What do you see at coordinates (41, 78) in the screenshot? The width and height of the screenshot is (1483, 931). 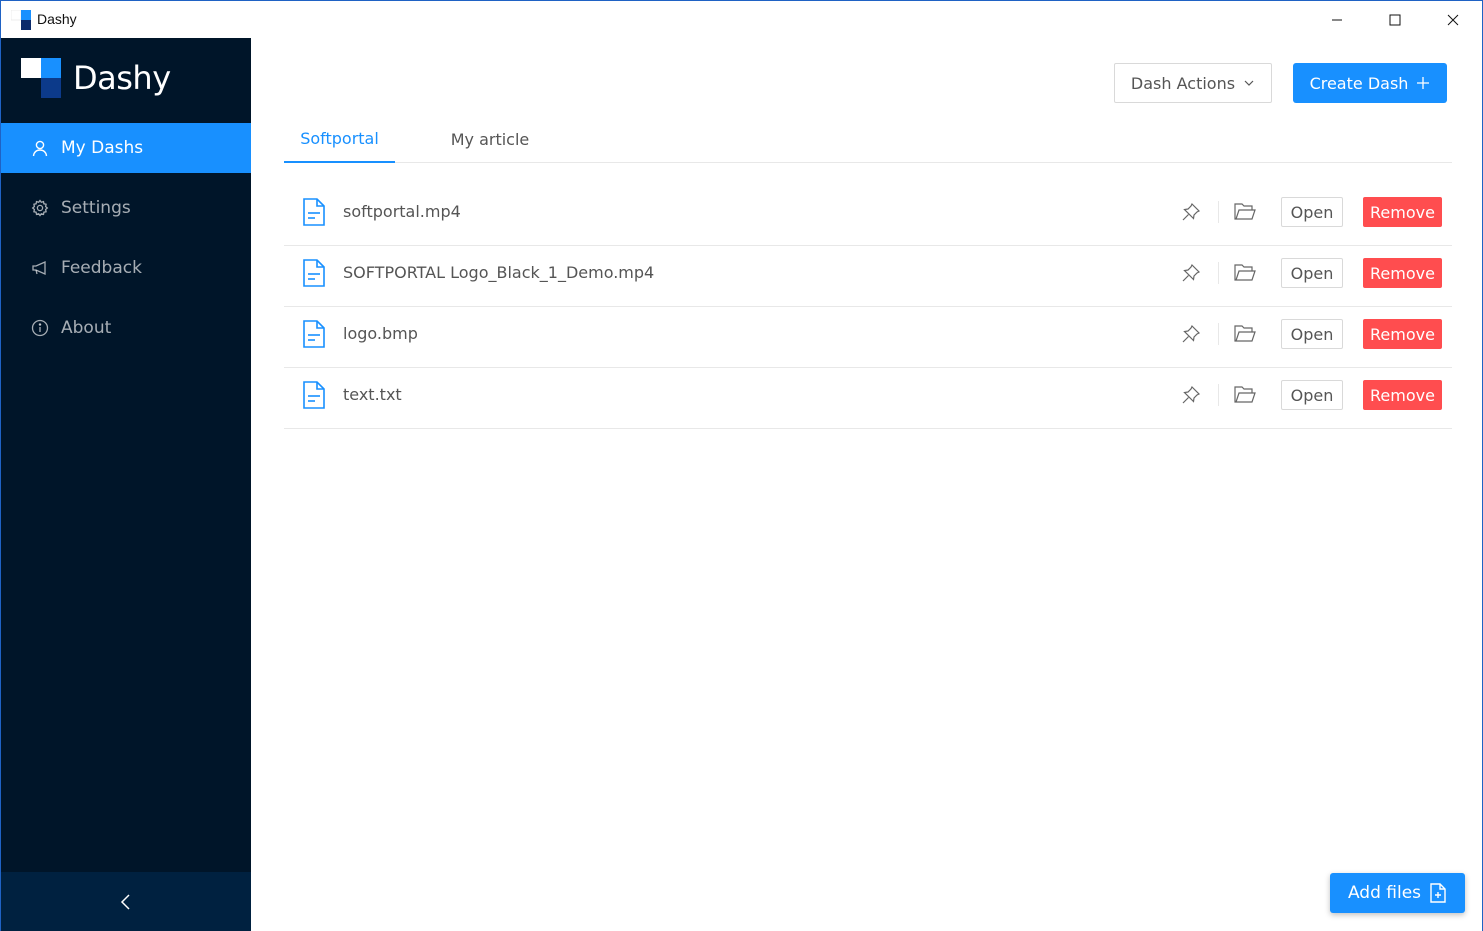 I see `dashy-logo-icon` at bounding box center [41, 78].